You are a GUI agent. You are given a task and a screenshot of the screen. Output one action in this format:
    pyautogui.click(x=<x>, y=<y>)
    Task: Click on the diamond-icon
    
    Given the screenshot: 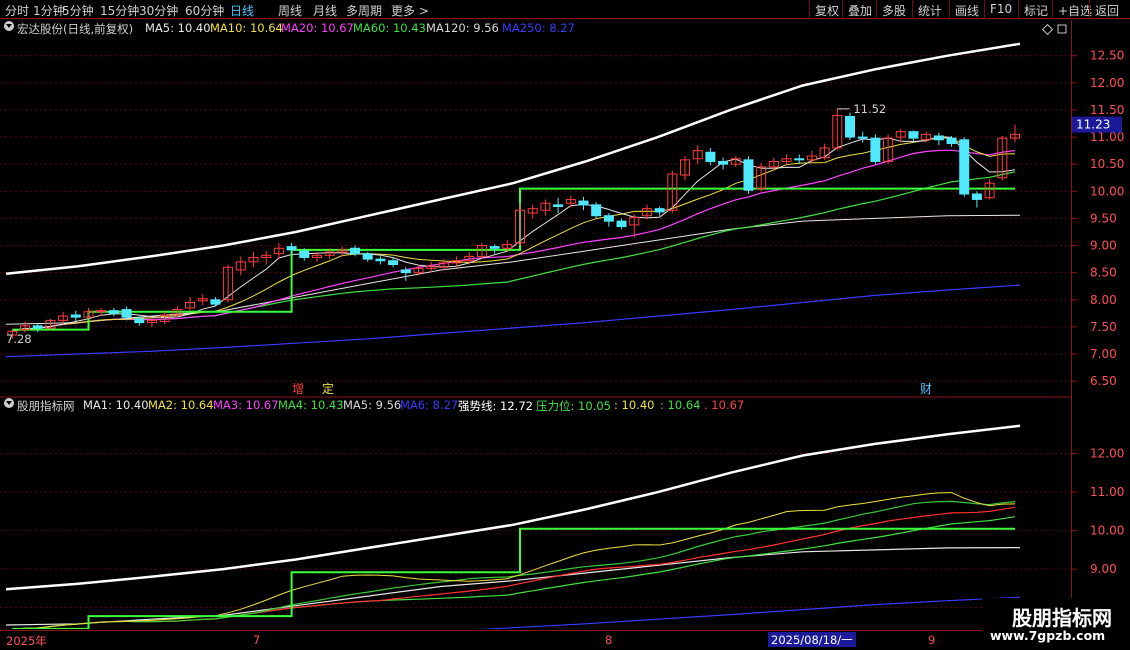 What is the action you would take?
    pyautogui.click(x=1047, y=29)
    